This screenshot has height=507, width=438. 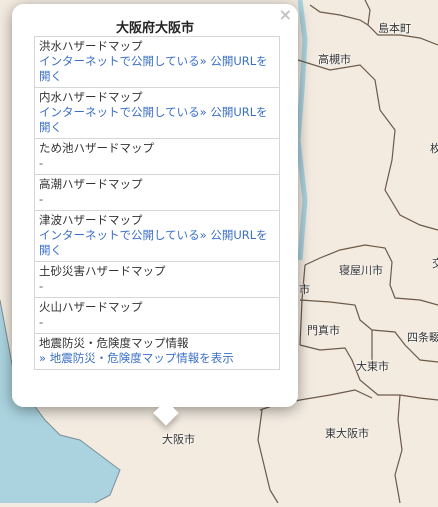 I want to click on hazard-title: 土砂災害ハザードマップ, so click(x=102, y=271).